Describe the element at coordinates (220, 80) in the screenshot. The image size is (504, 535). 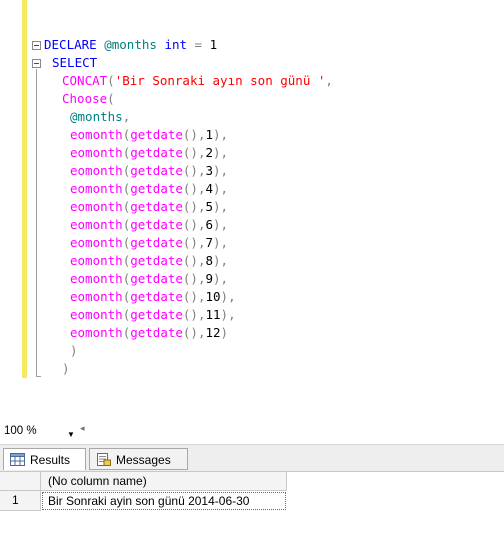
I see `code-token: 'Bir Sonraki ayın son günü '` at that location.